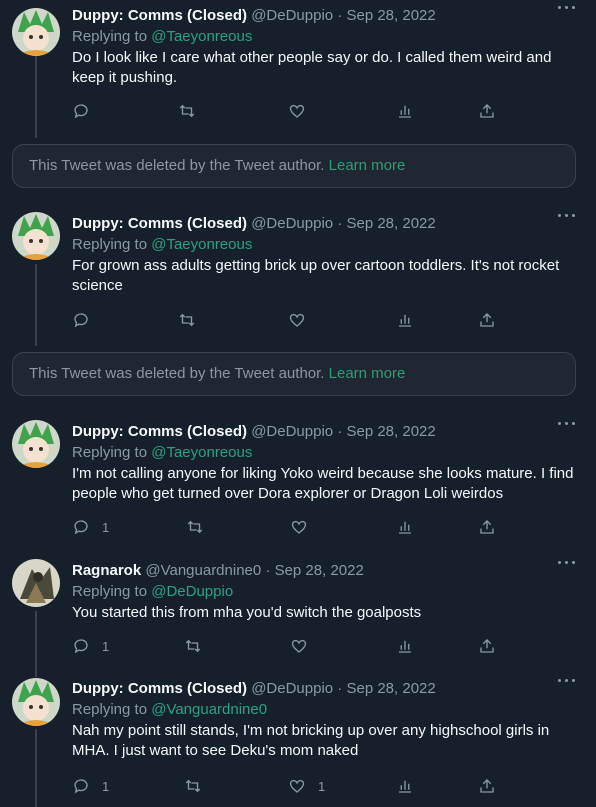  Describe the element at coordinates (209, 709) in the screenshot. I see `replying-handle: @Vanguardnine0` at that location.